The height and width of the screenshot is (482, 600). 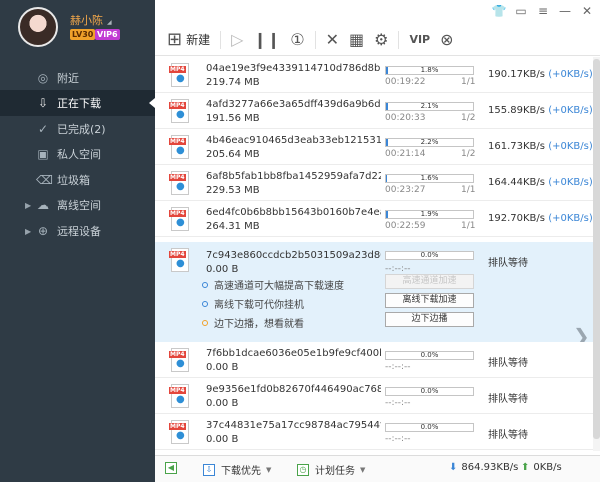 I want to click on remaining-time: 00:23:27, so click(x=405, y=190).